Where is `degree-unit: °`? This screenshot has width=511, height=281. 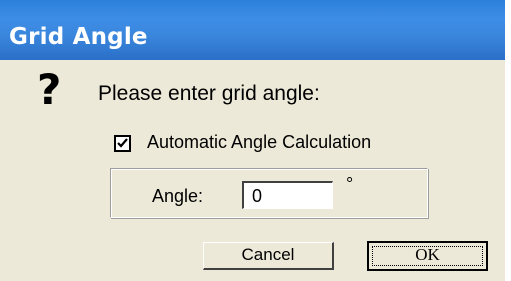 degree-unit: ° is located at coordinates (350, 184).